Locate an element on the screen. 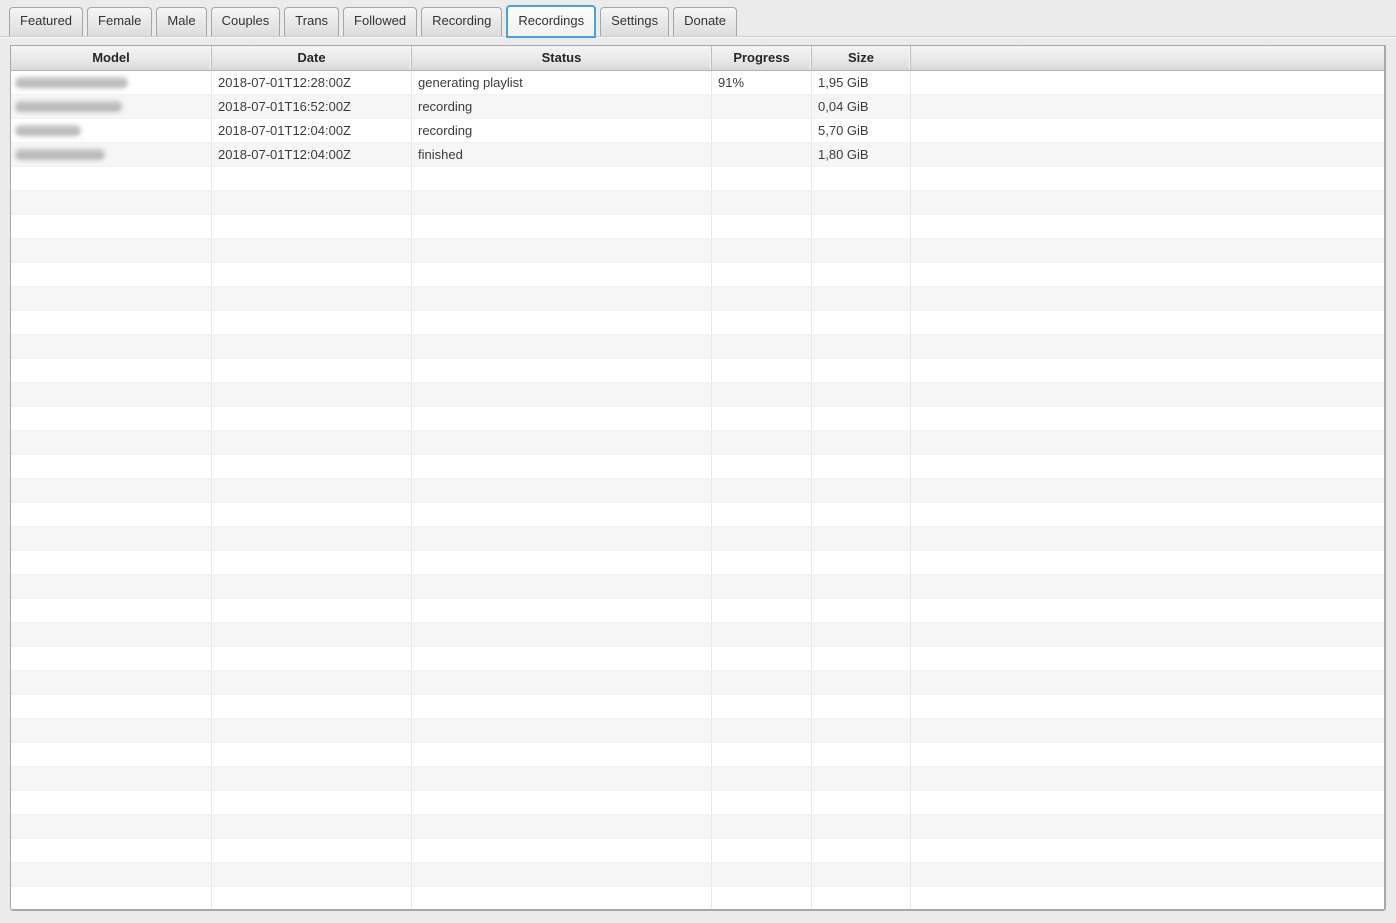 Image resolution: width=1396 pixels, height=923 pixels. tab-female: Female is located at coordinates (120, 21).